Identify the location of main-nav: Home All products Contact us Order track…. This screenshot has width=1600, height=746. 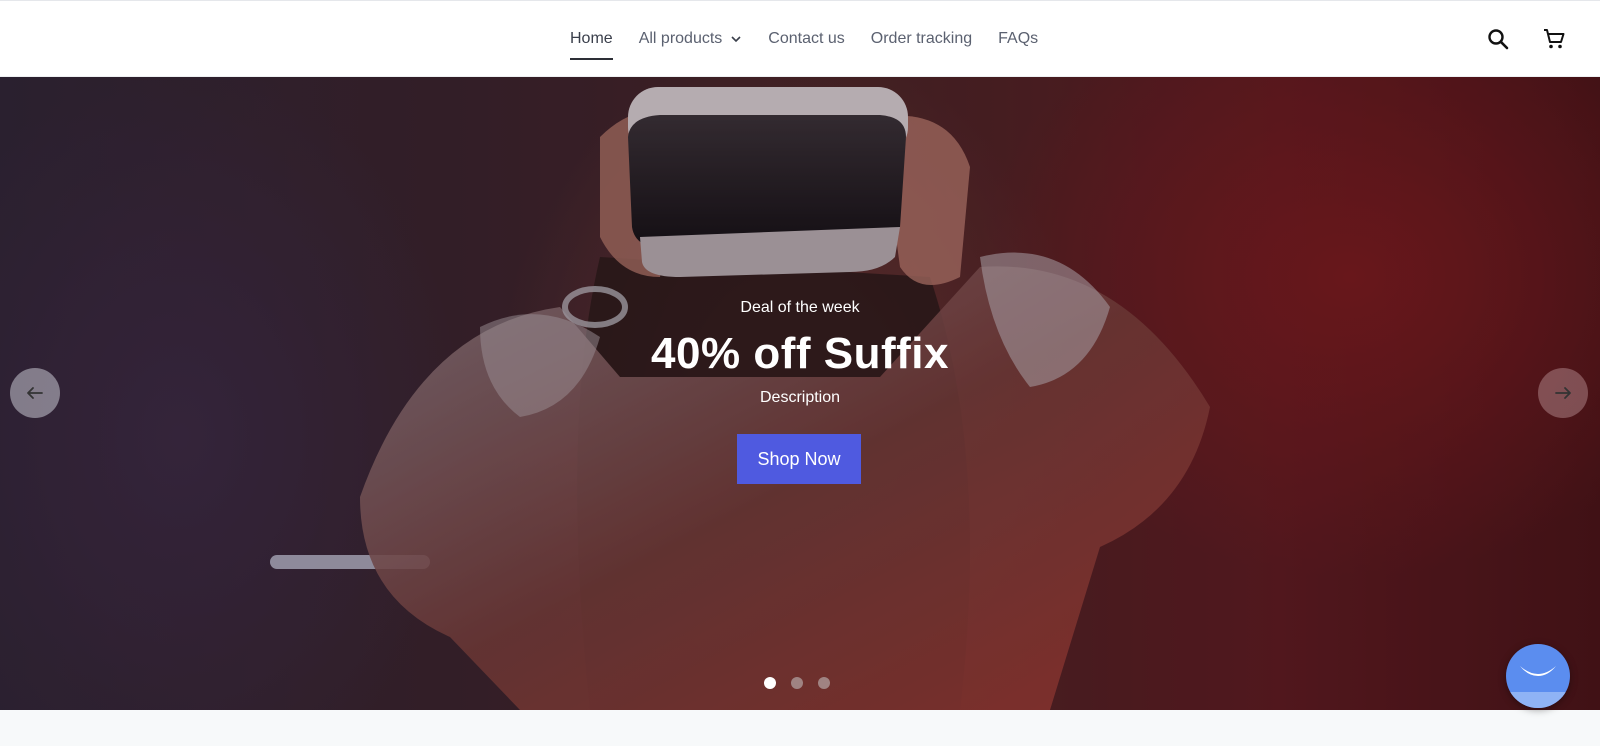
(817, 39).